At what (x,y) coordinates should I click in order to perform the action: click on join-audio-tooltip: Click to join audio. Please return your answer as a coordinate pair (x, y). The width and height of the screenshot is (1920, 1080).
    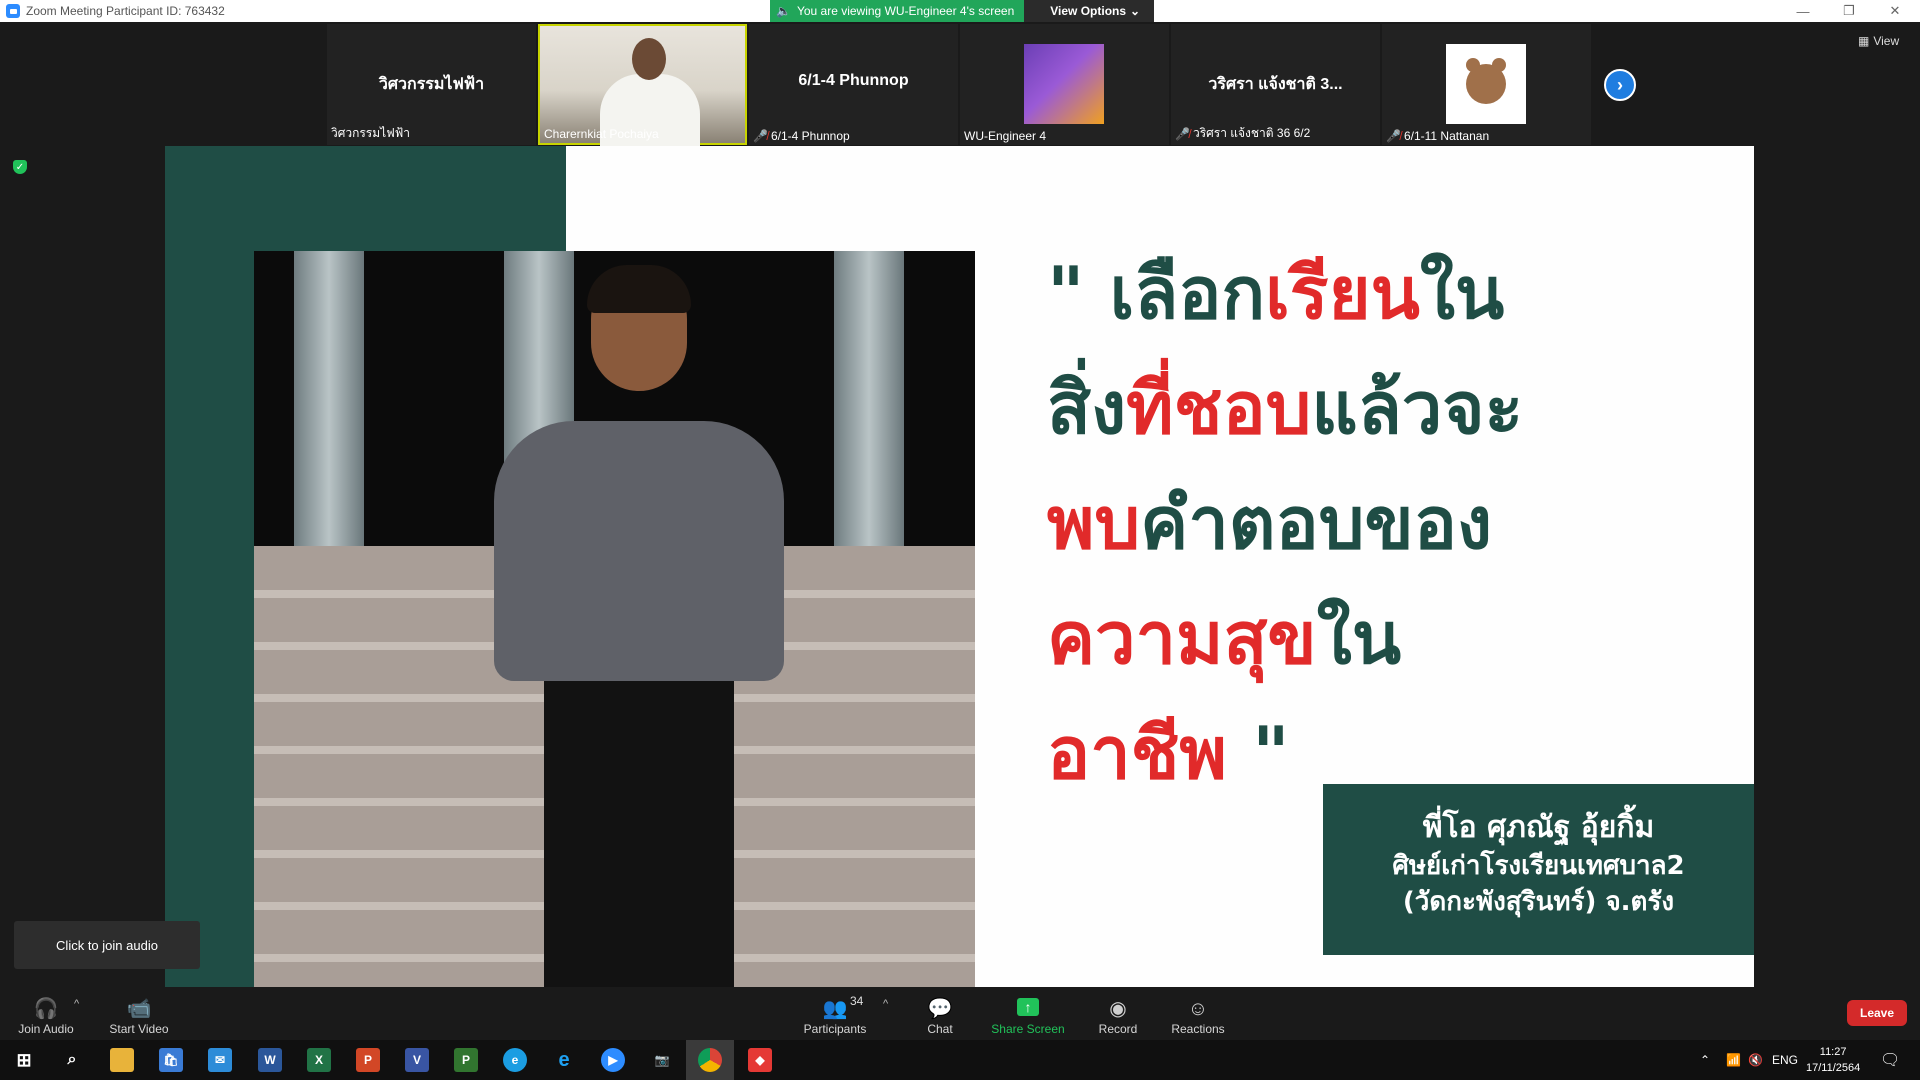
    Looking at the image, I should click on (107, 945).